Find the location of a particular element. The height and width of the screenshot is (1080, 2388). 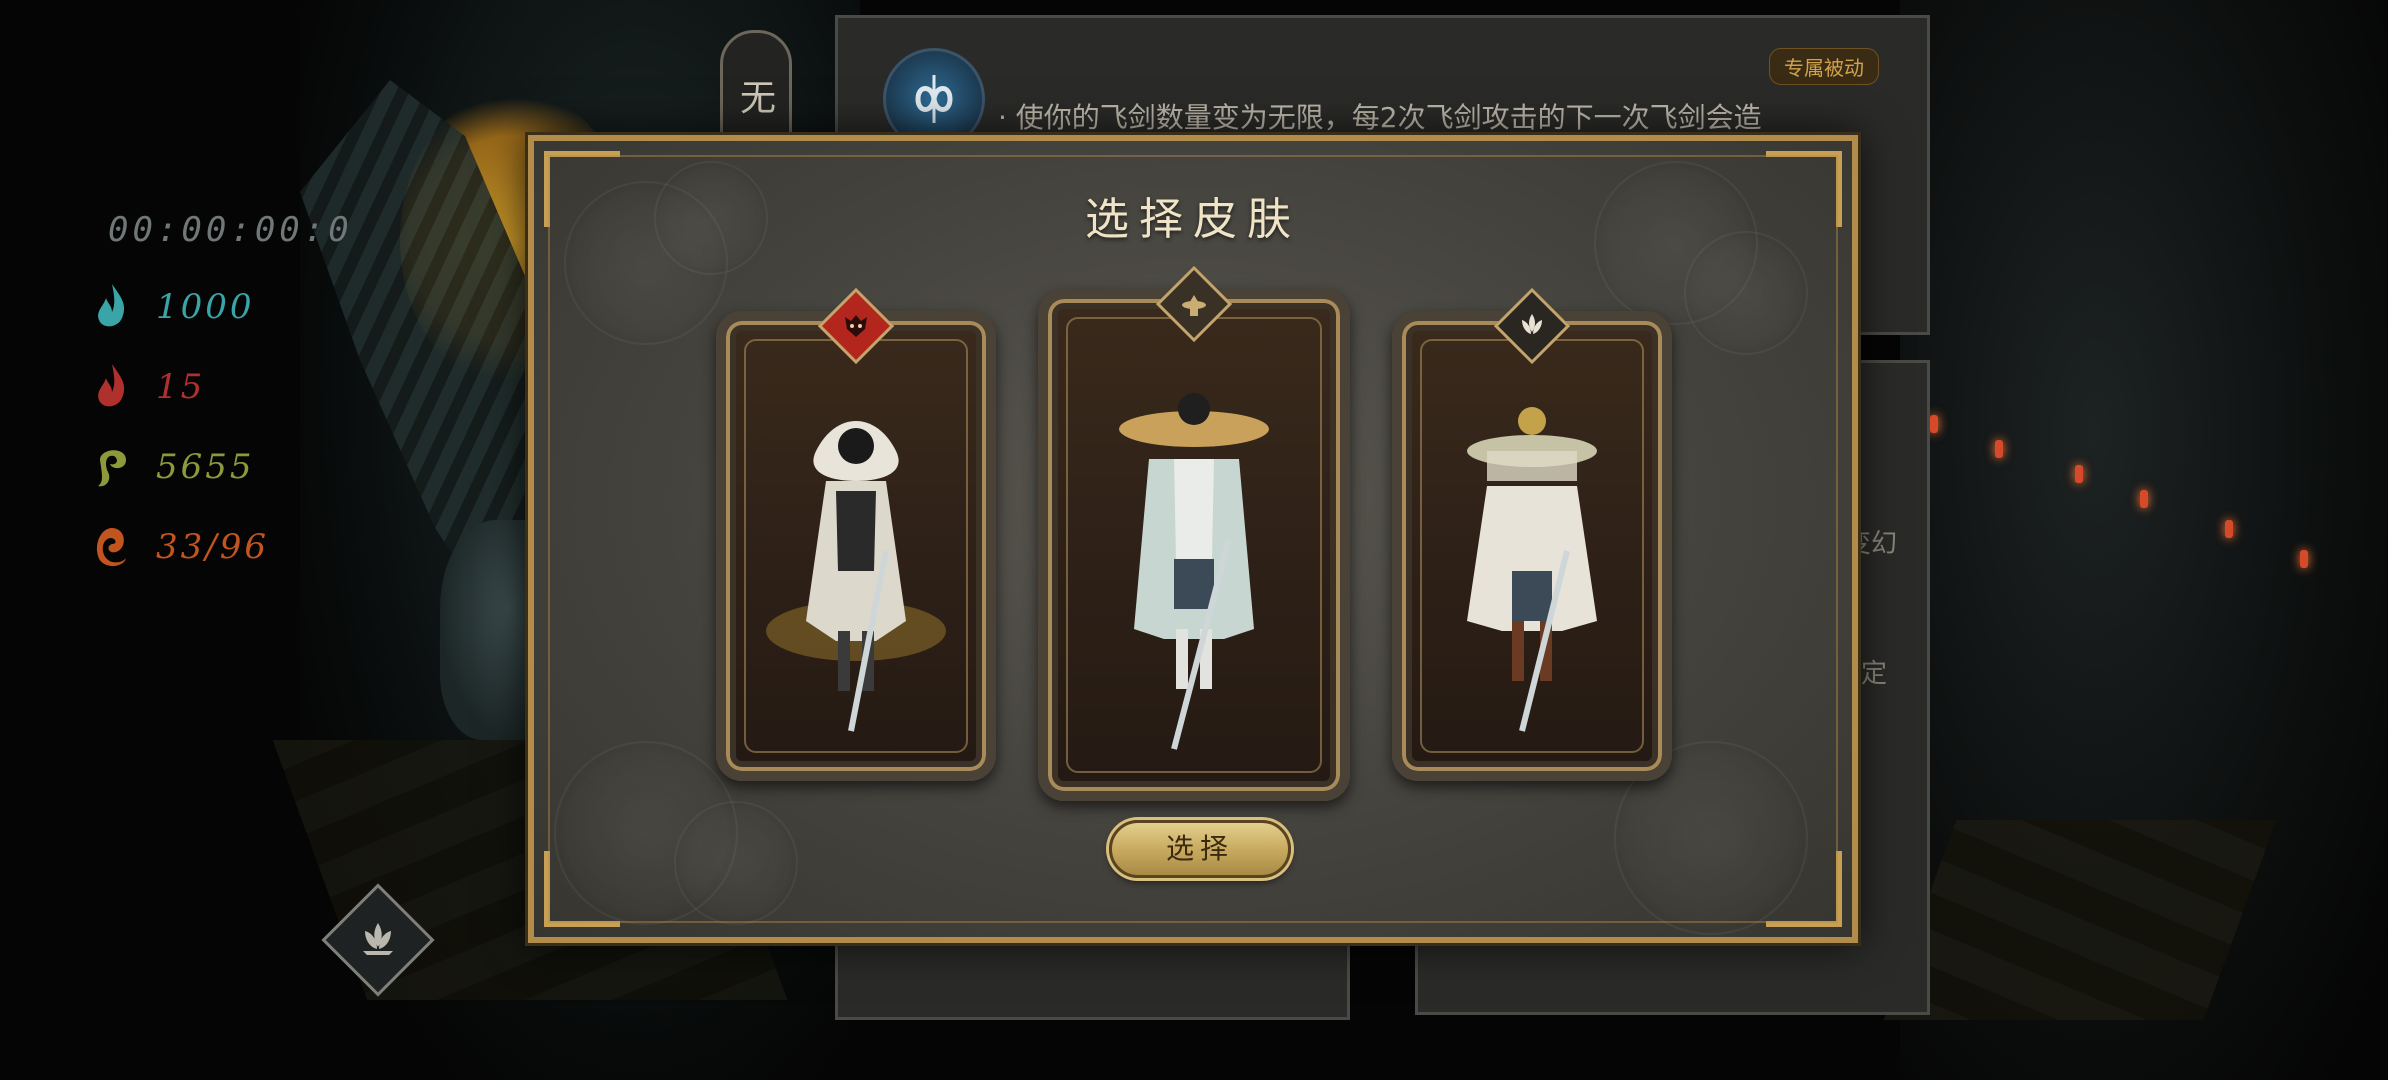

blue-flame-value: 1000 is located at coordinates (205, 307).